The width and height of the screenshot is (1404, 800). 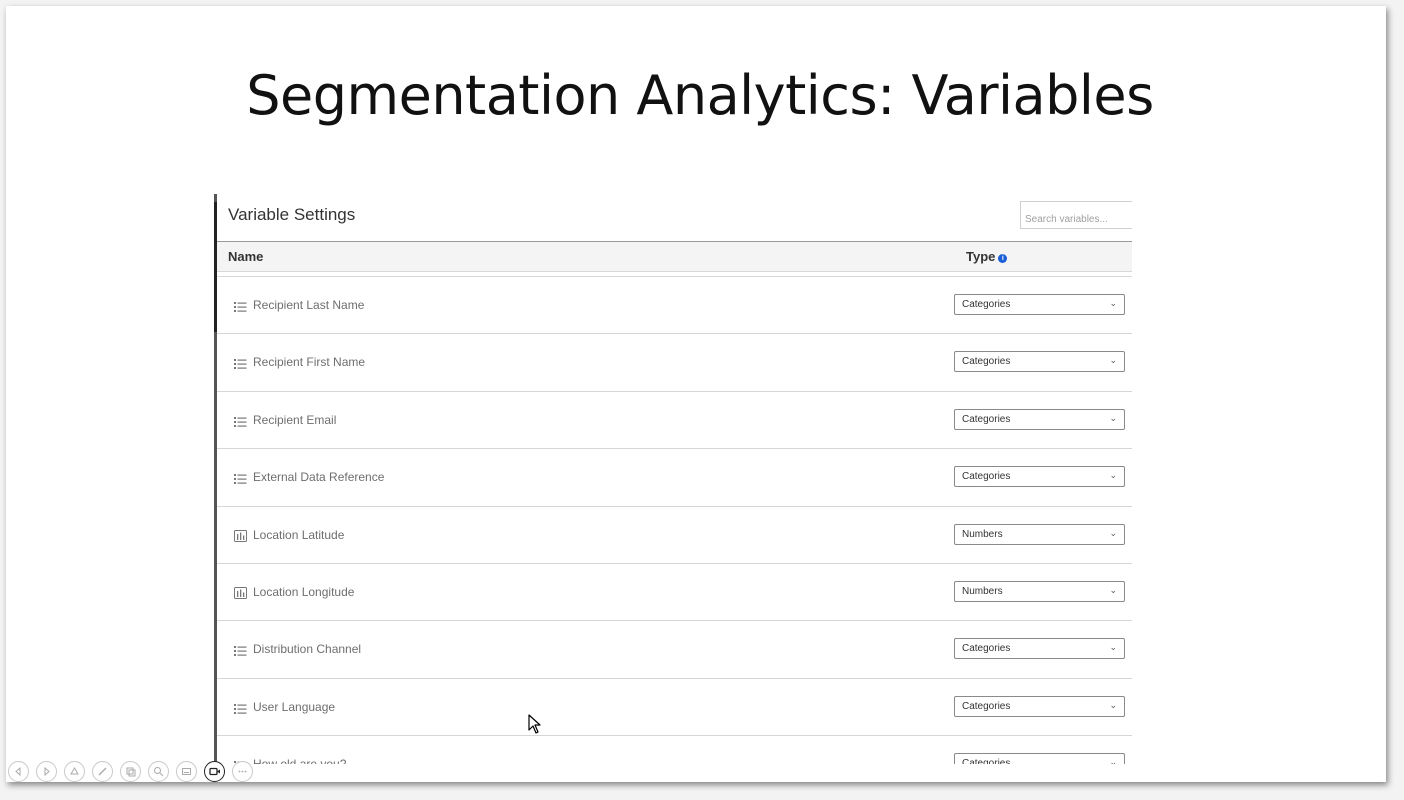 I want to click on table-row: External Data Reference Categories ⌄, so click(x=674, y=478).